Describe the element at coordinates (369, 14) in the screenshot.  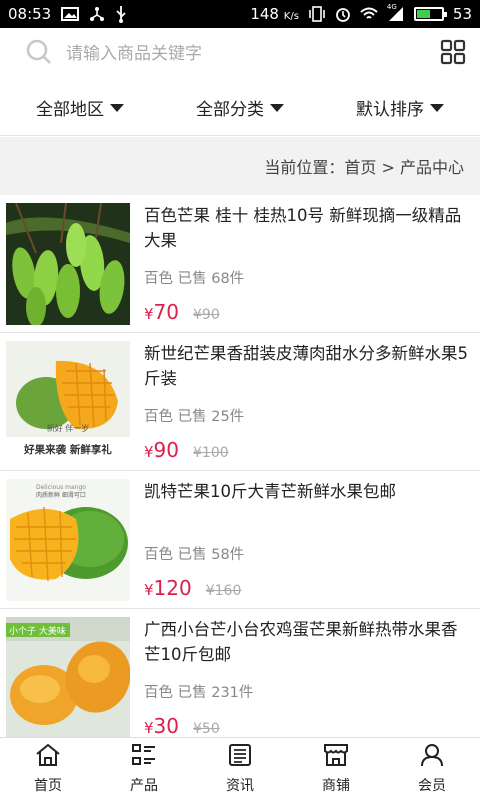
I see `wifi-icon` at that location.